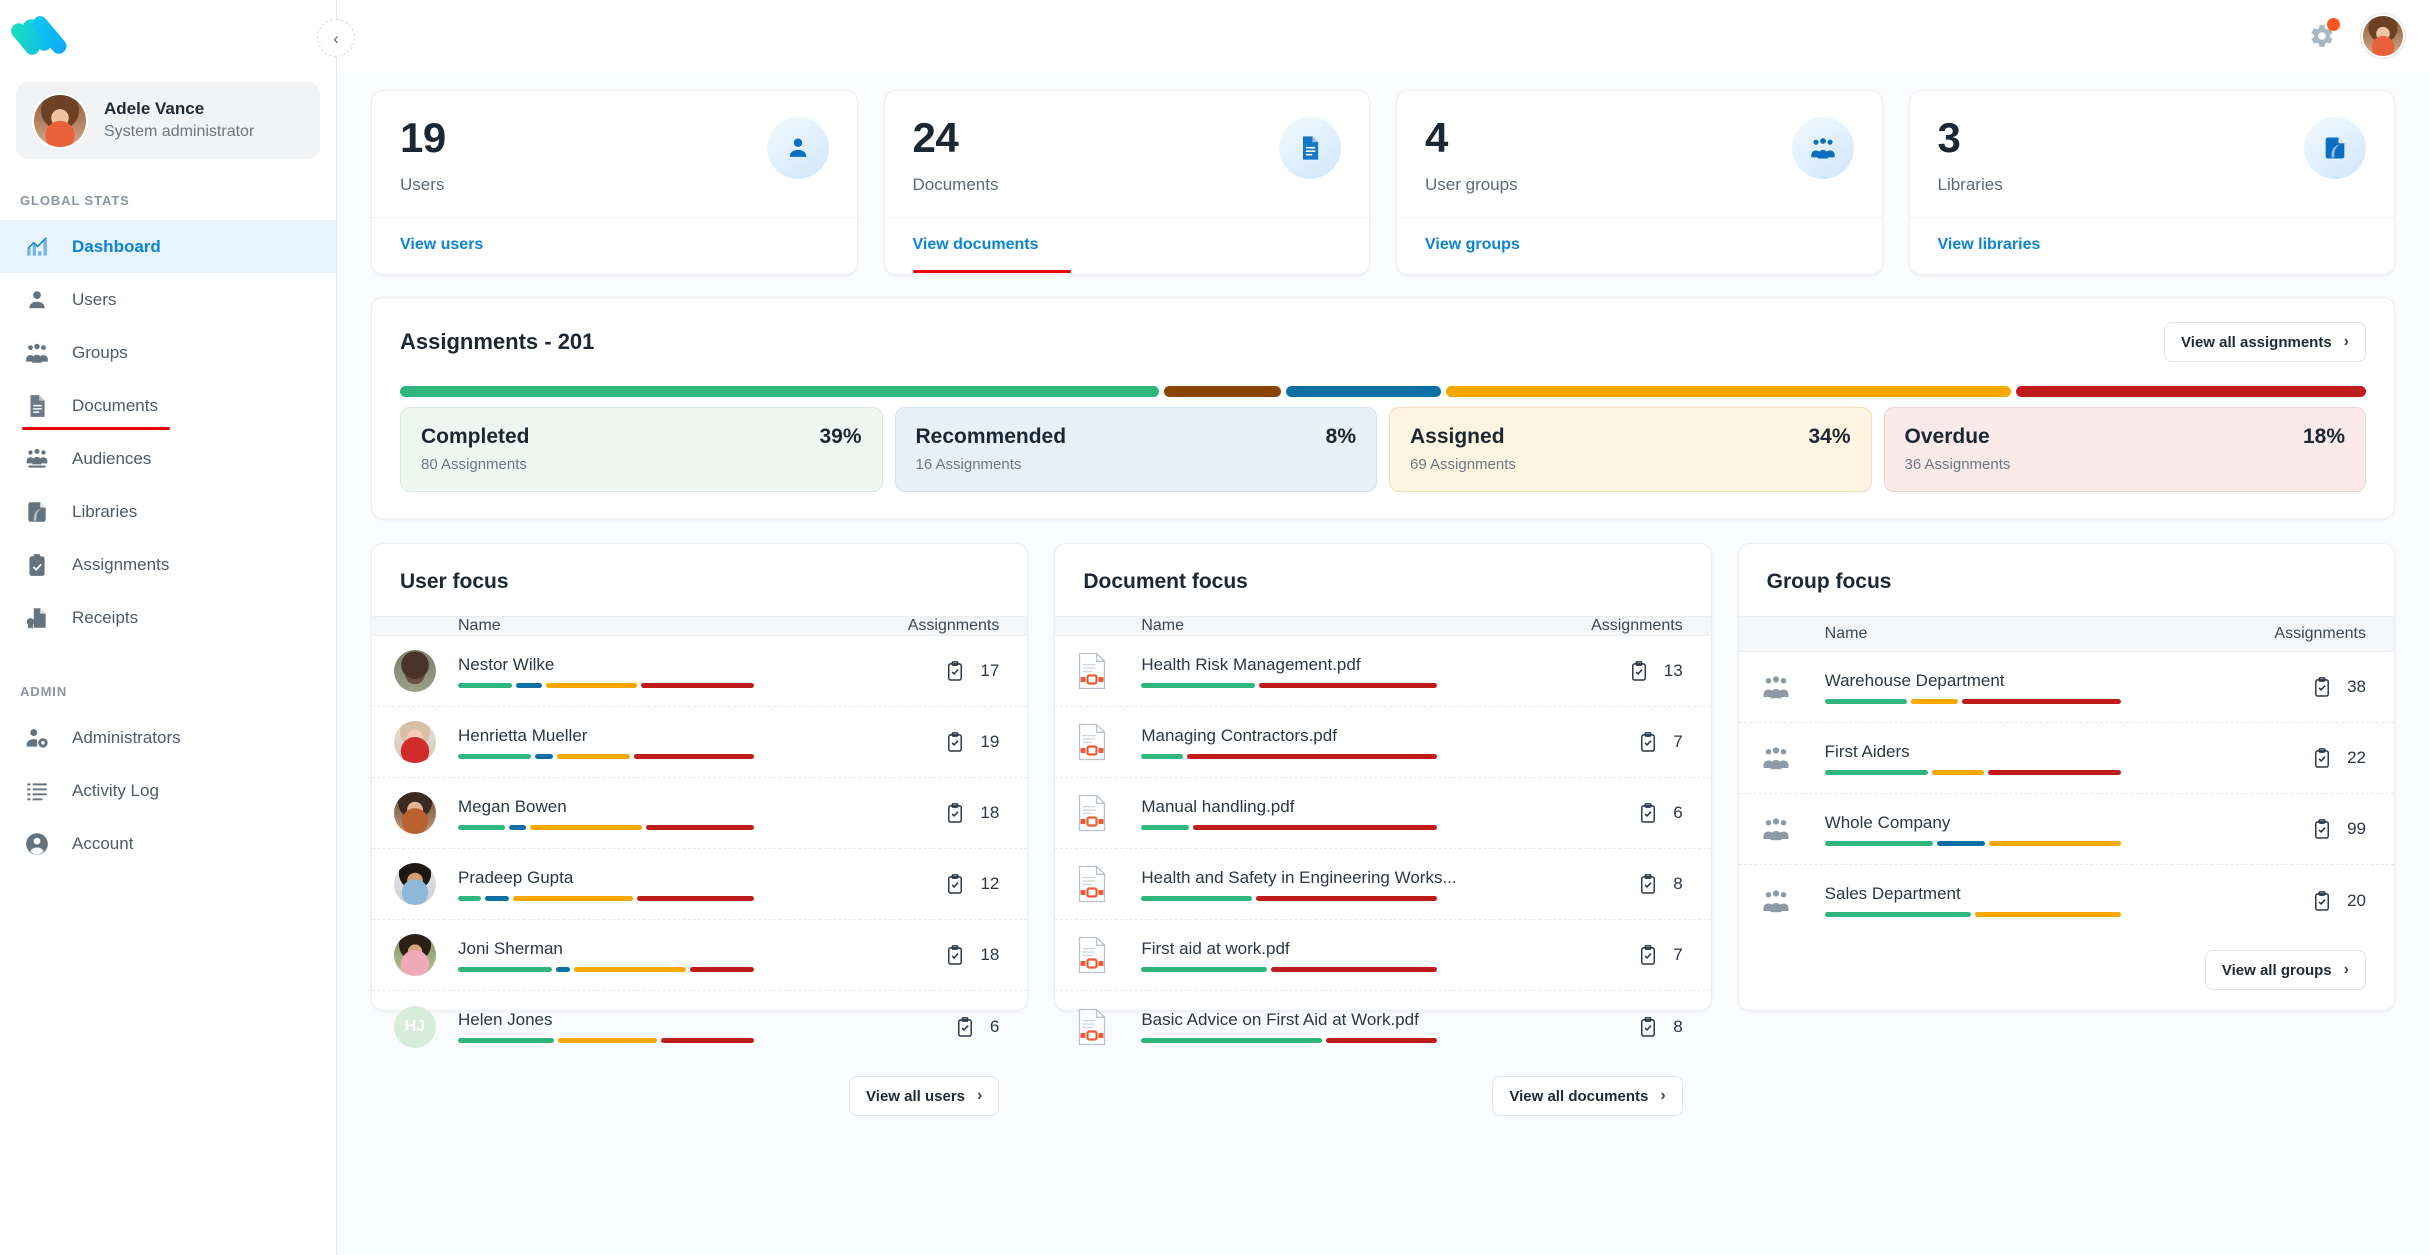 The height and width of the screenshot is (1255, 2429). What do you see at coordinates (441, 245) in the screenshot?
I see `kpi-link: View users` at bounding box center [441, 245].